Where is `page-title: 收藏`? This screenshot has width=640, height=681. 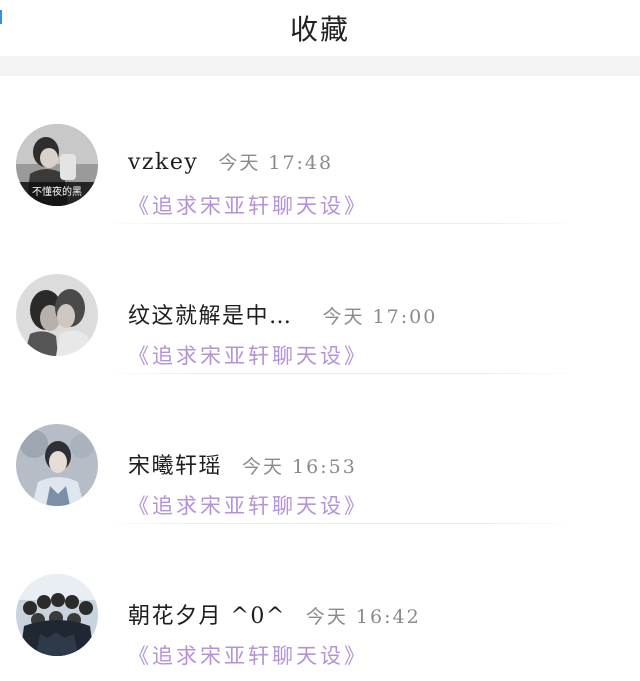 page-title: 收藏 is located at coordinates (319, 29).